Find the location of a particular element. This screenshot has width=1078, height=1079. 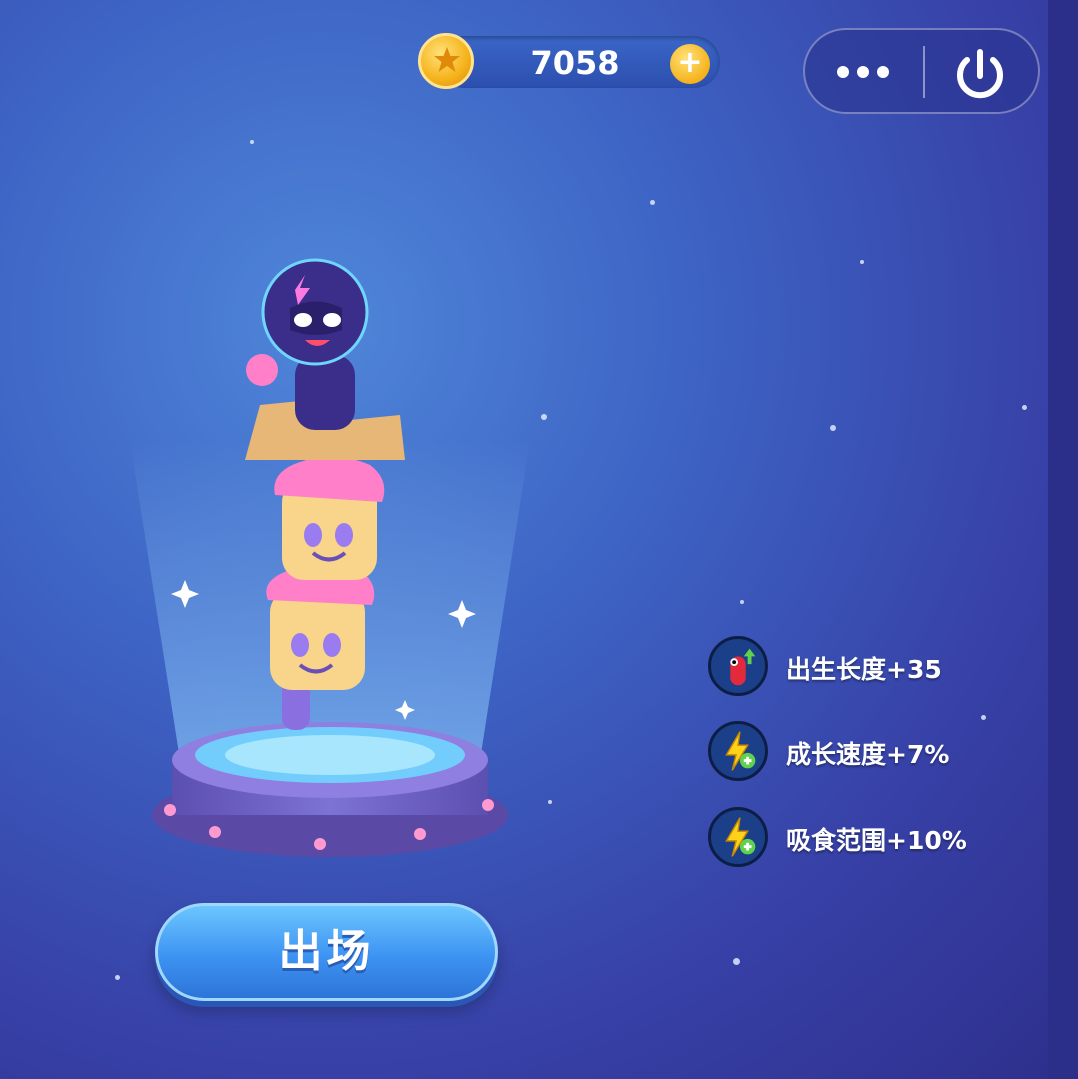

stat-row-growth-speed: 成长速度+7% is located at coordinates (868, 752).